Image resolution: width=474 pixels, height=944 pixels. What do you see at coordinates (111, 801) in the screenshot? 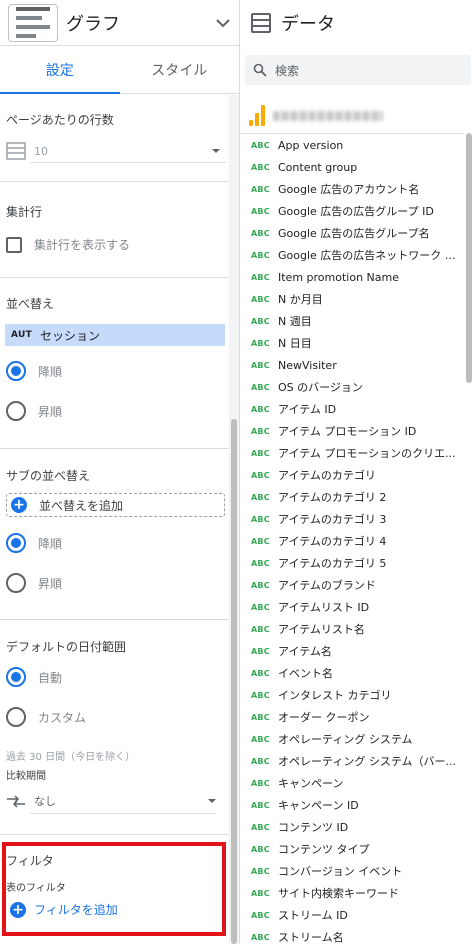
I see `compare-period-select: なし` at bounding box center [111, 801].